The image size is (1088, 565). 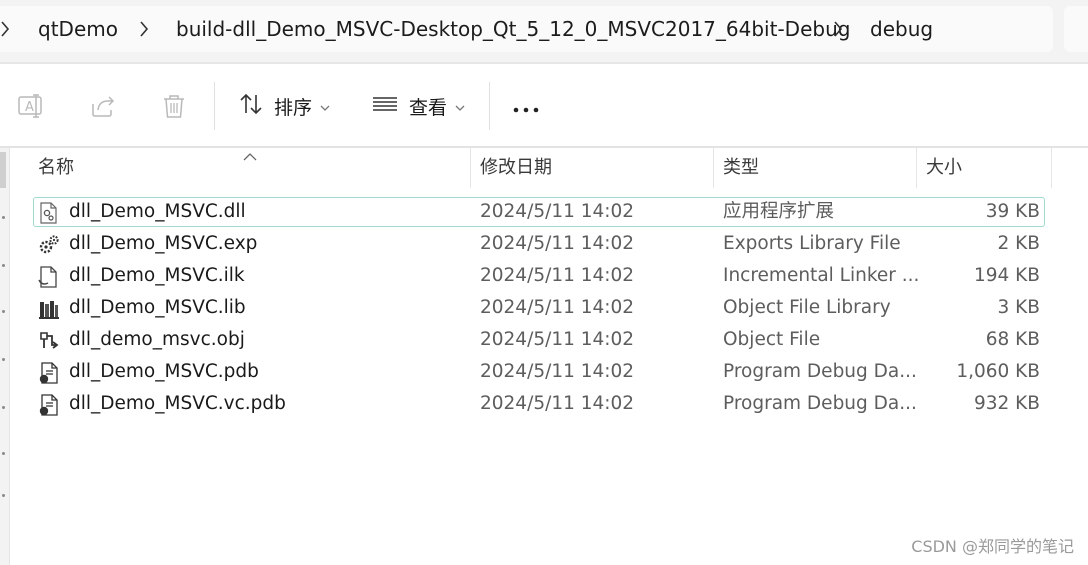 I want to click on file-name: dll_Demo_MSVC.lib, so click(x=157, y=307).